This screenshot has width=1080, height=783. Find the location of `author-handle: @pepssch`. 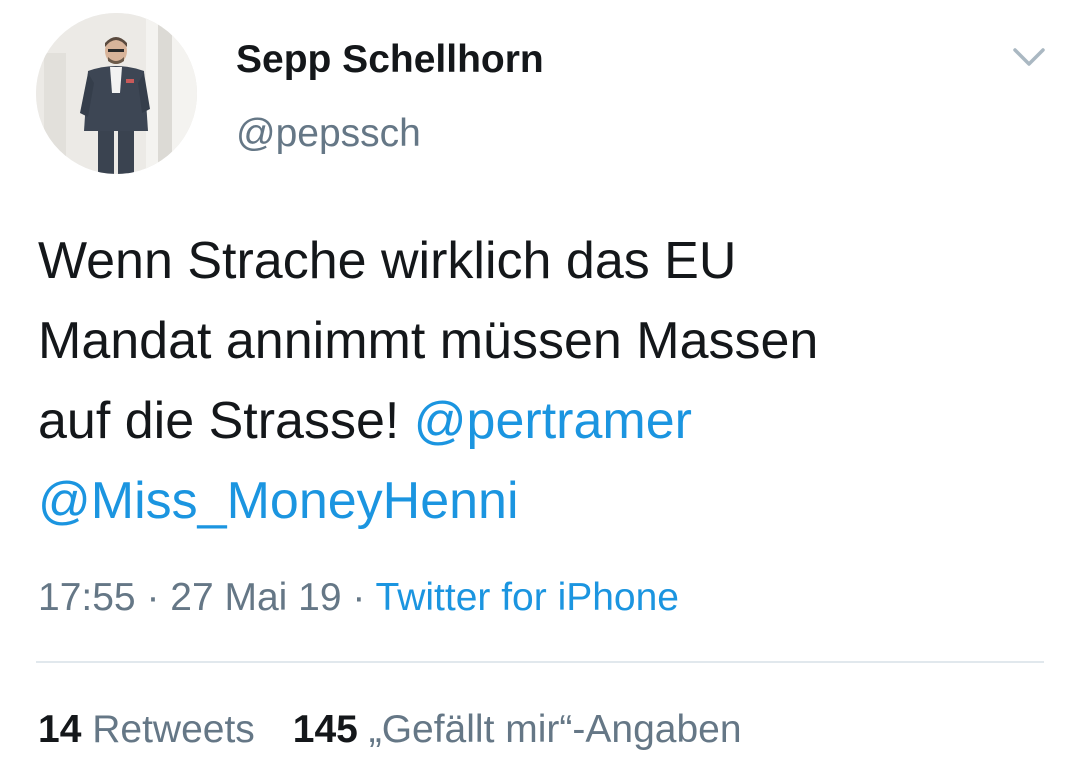

author-handle: @pepssch is located at coordinates (328, 134).